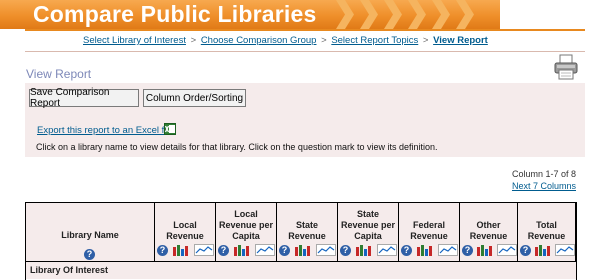  I want to click on column-header-label: Other Revenue, so click(488, 230).